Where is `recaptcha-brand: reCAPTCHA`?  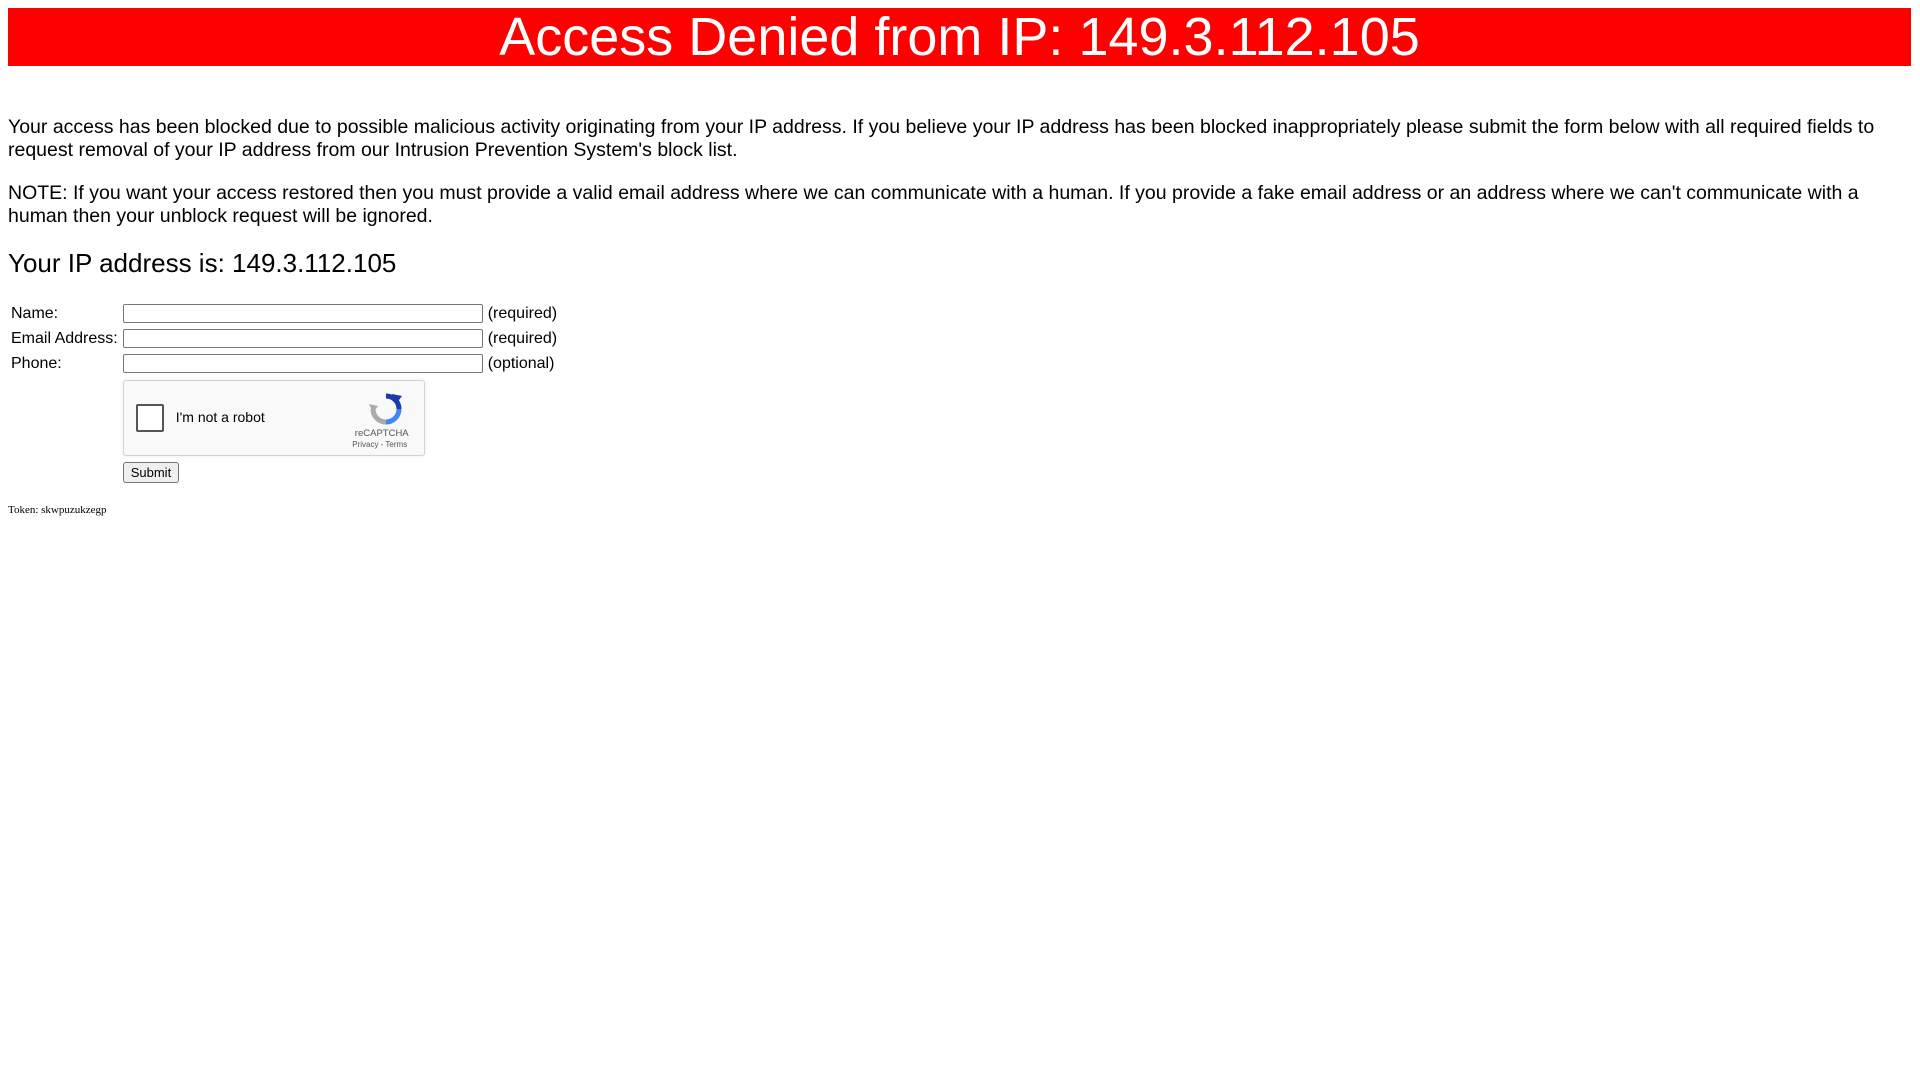
recaptcha-brand: reCAPTCHA is located at coordinates (381, 433).